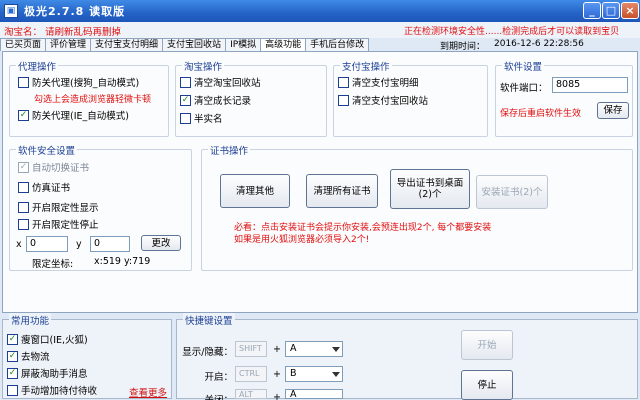 The image size is (640, 400). Describe the element at coordinates (293, 394) in the screenshot. I see `close-key-value: A` at that location.